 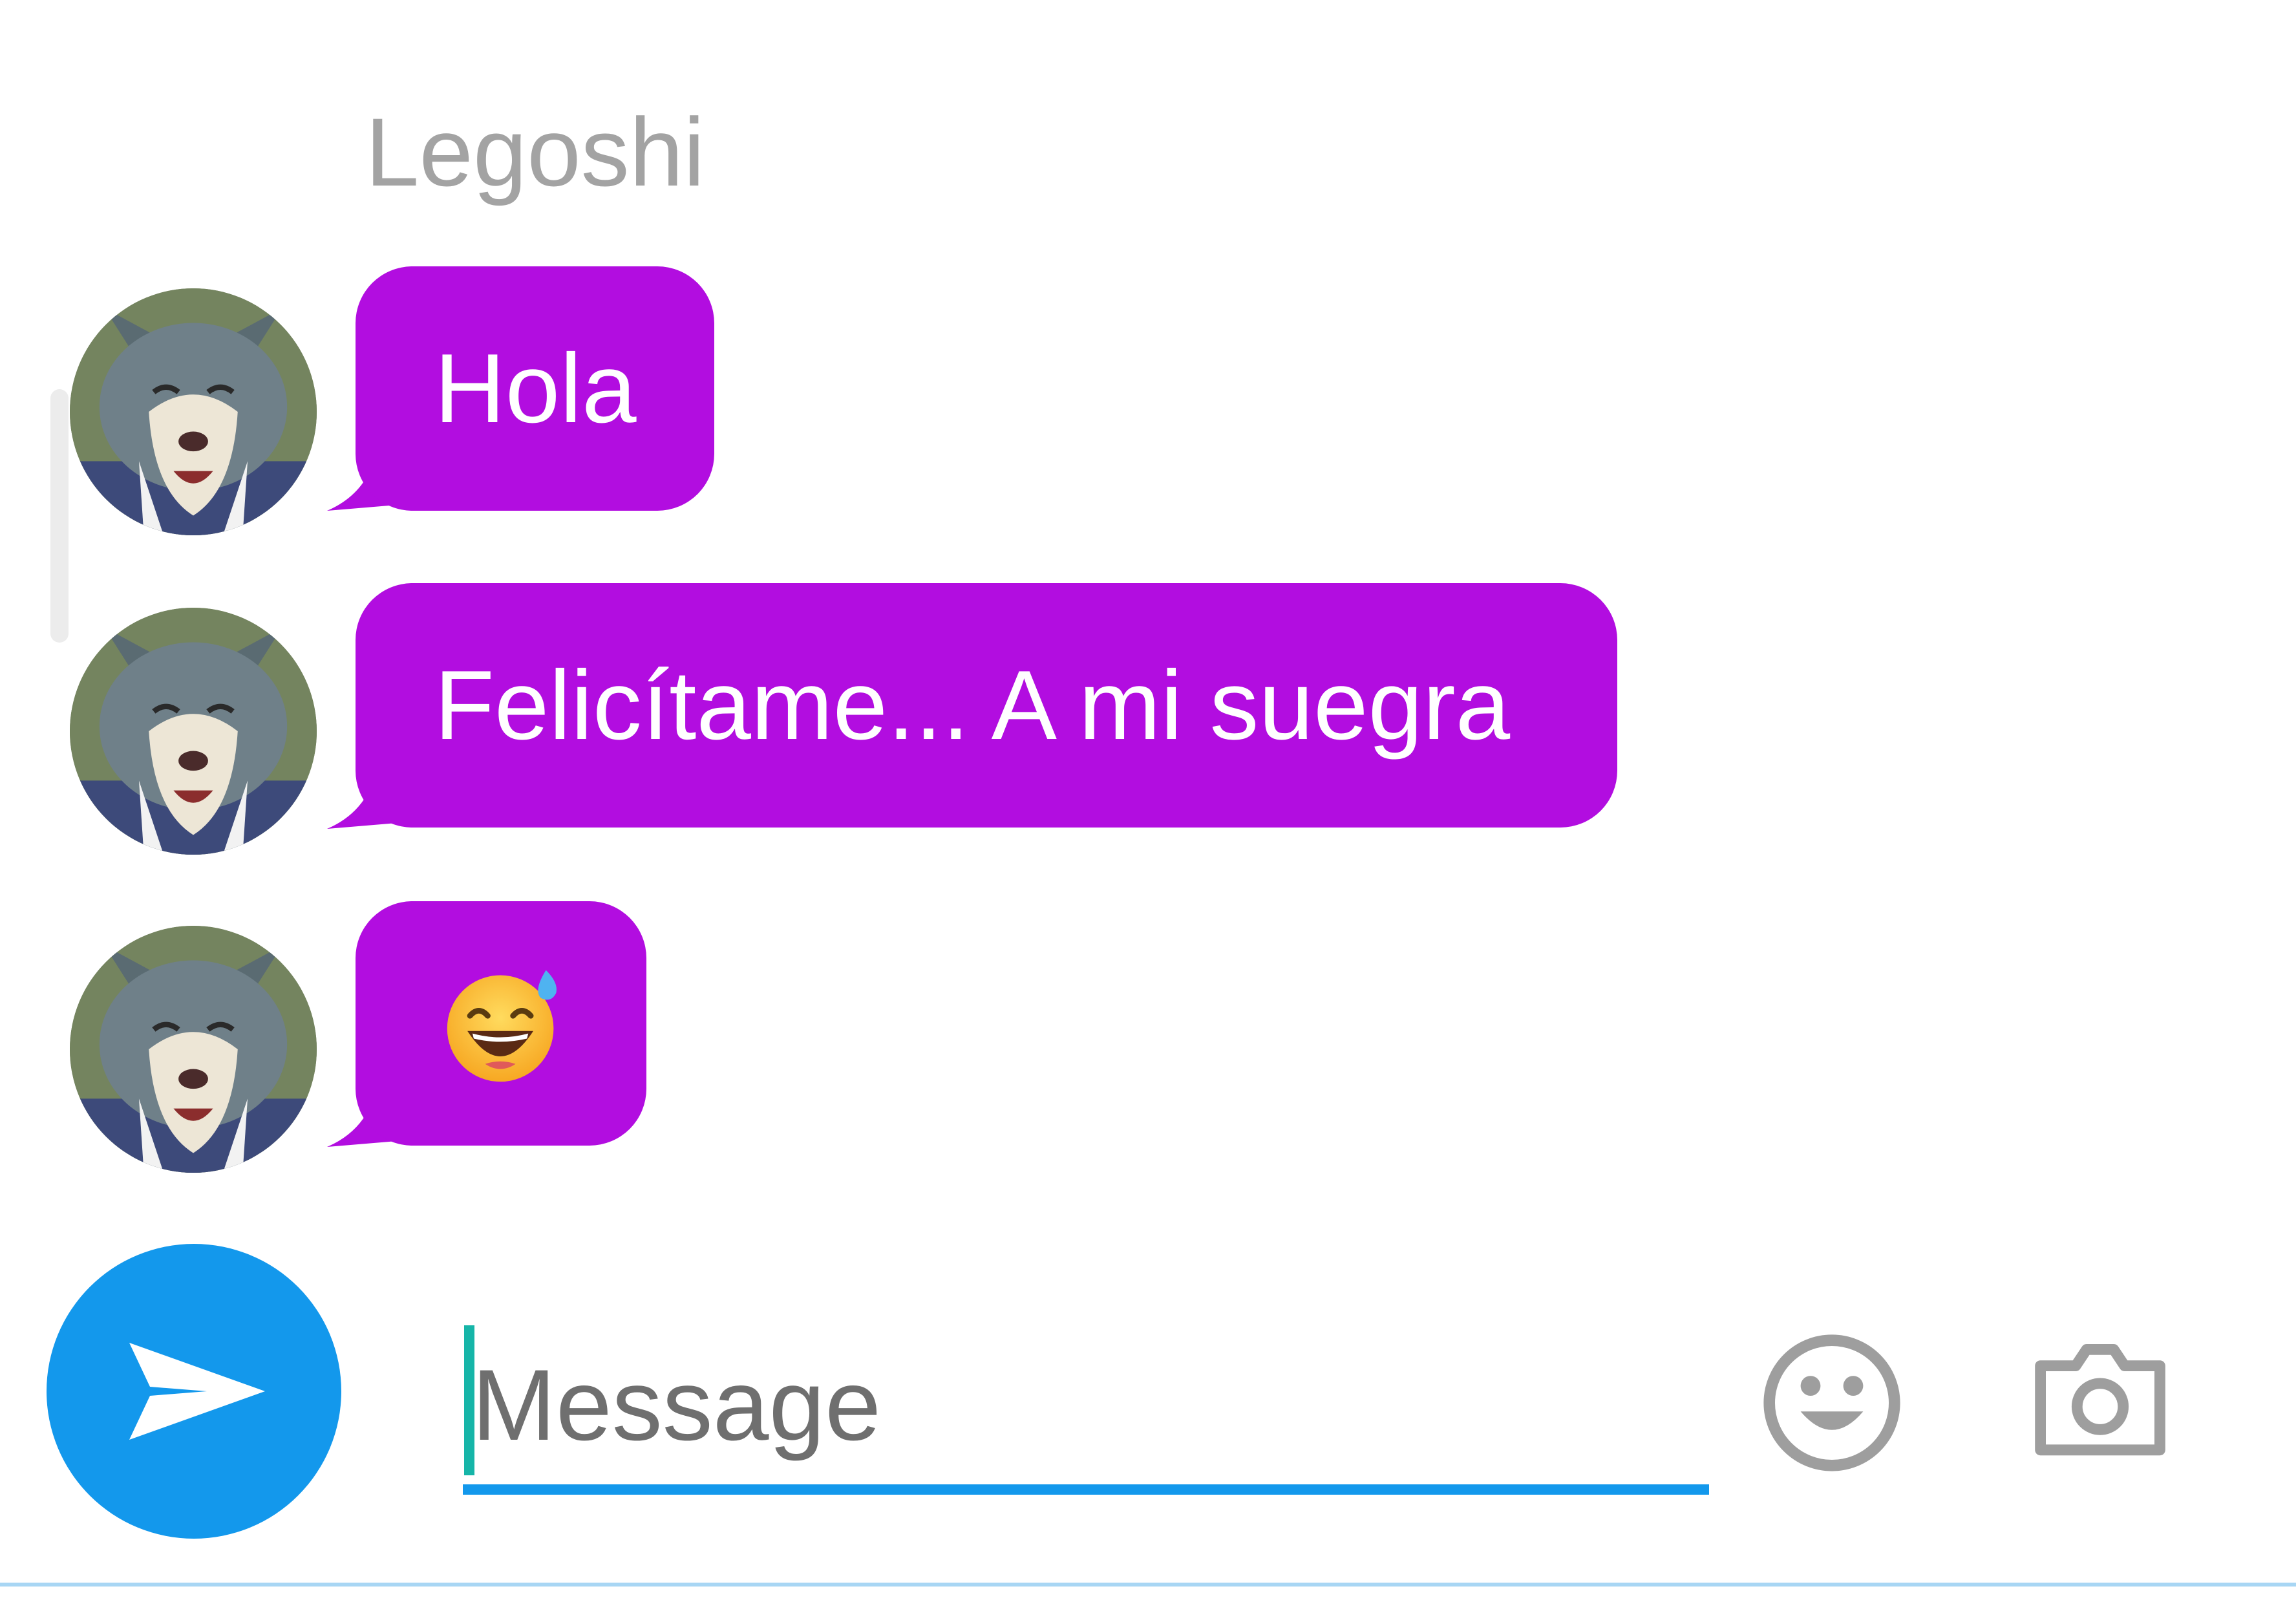 I want to click on message-bubble, so click(x=501, y=1023).